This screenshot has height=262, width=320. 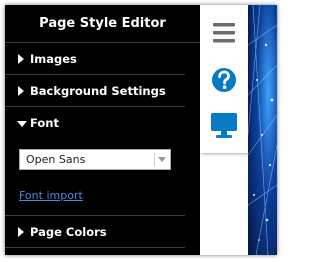 I want to click on section-page-colors: Page Colors, so click(x=95, y=231).